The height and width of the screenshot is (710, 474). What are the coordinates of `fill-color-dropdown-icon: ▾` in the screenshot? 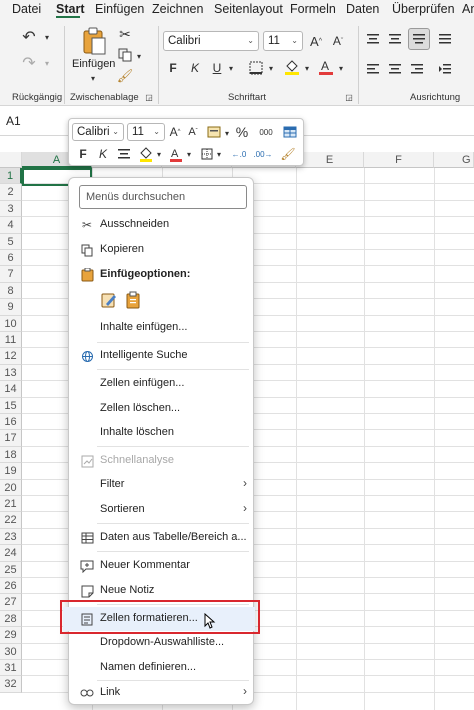 It's located at (307, 68).